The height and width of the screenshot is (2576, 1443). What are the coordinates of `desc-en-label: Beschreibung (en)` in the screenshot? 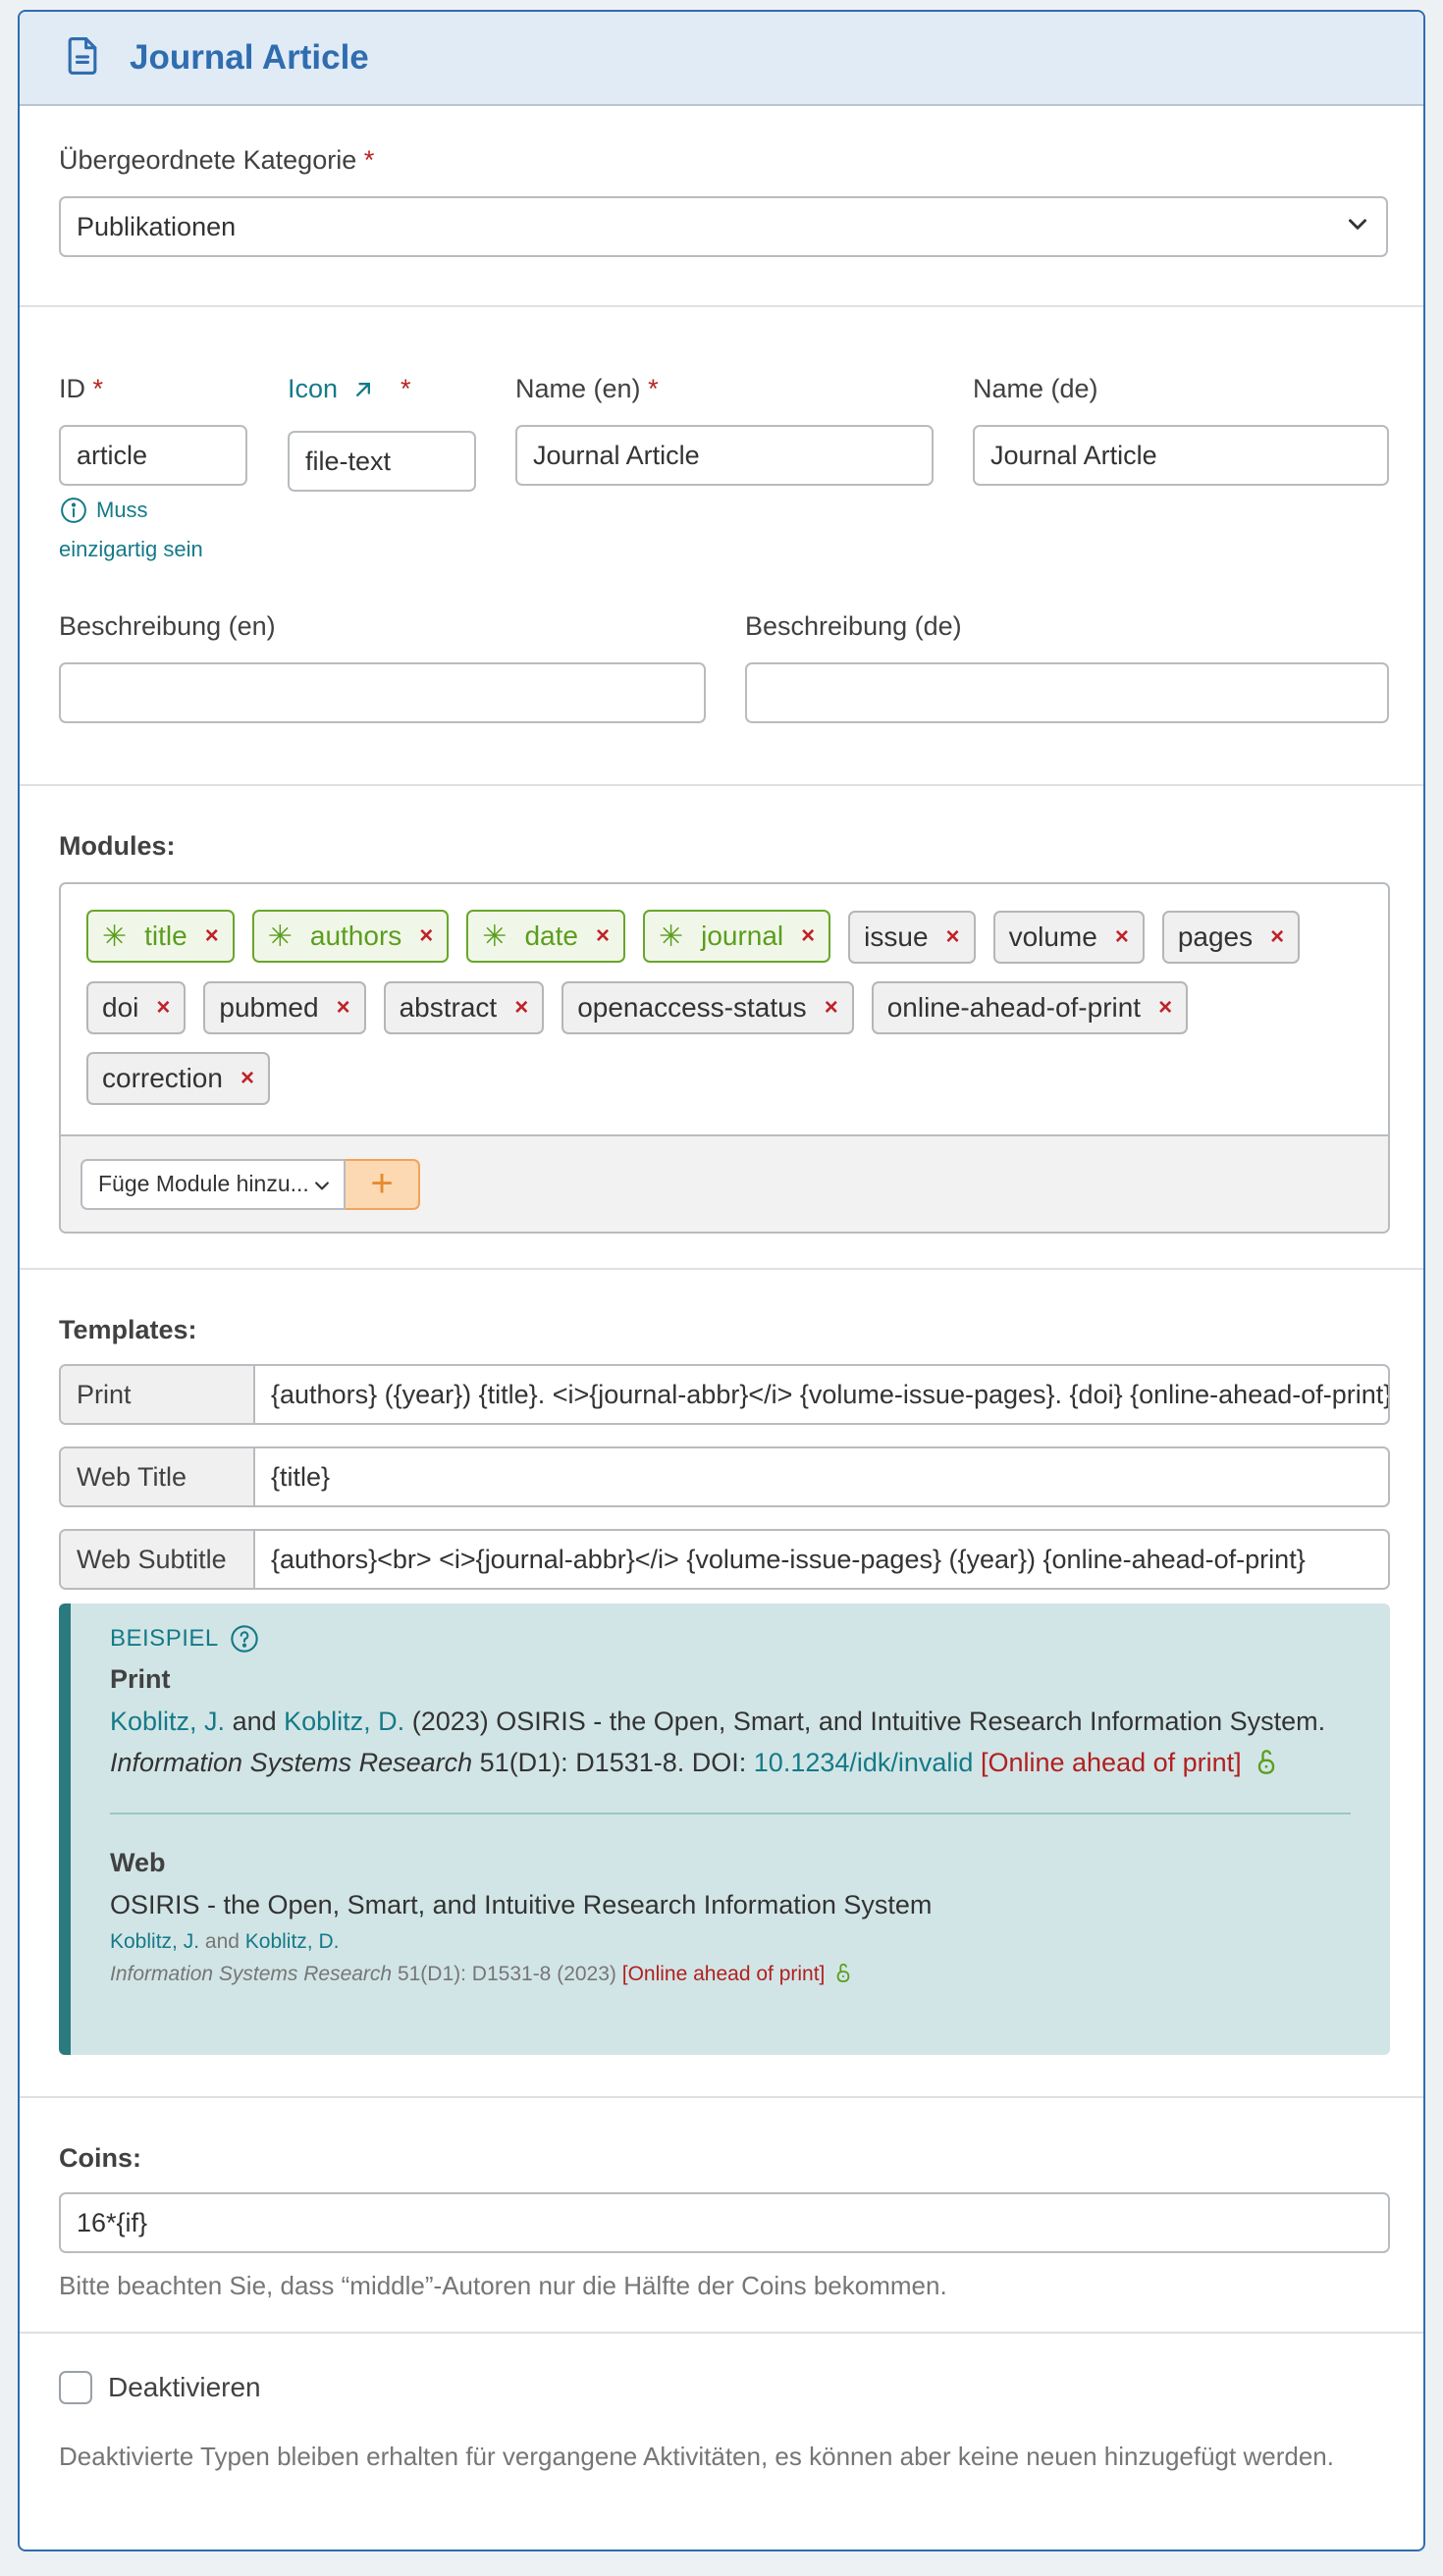 It's located at (167, 626).